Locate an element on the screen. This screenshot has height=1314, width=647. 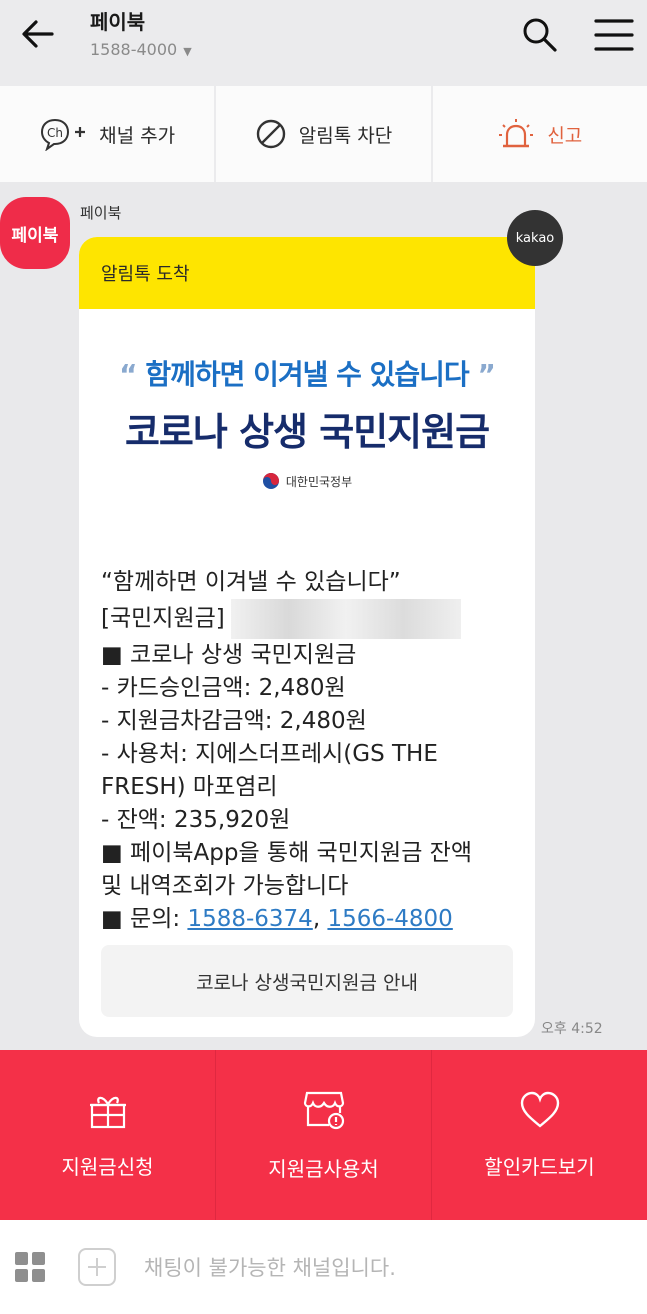
support-places-button: 지원금사용처 is located at coordinates (323, 1135).